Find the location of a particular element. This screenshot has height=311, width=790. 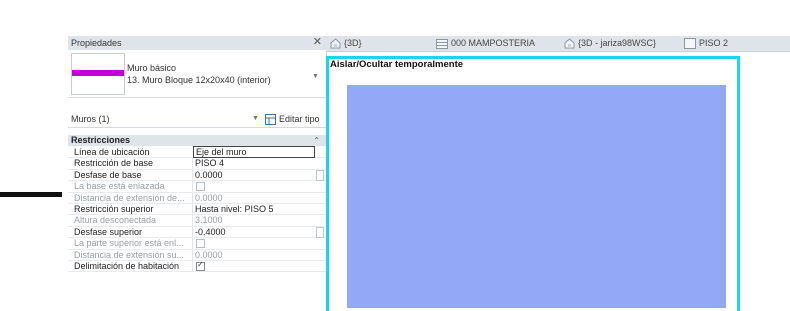

type-name: 13. Muro Bloque 12x20x40 (interior) is located at coordinates (199, 80).